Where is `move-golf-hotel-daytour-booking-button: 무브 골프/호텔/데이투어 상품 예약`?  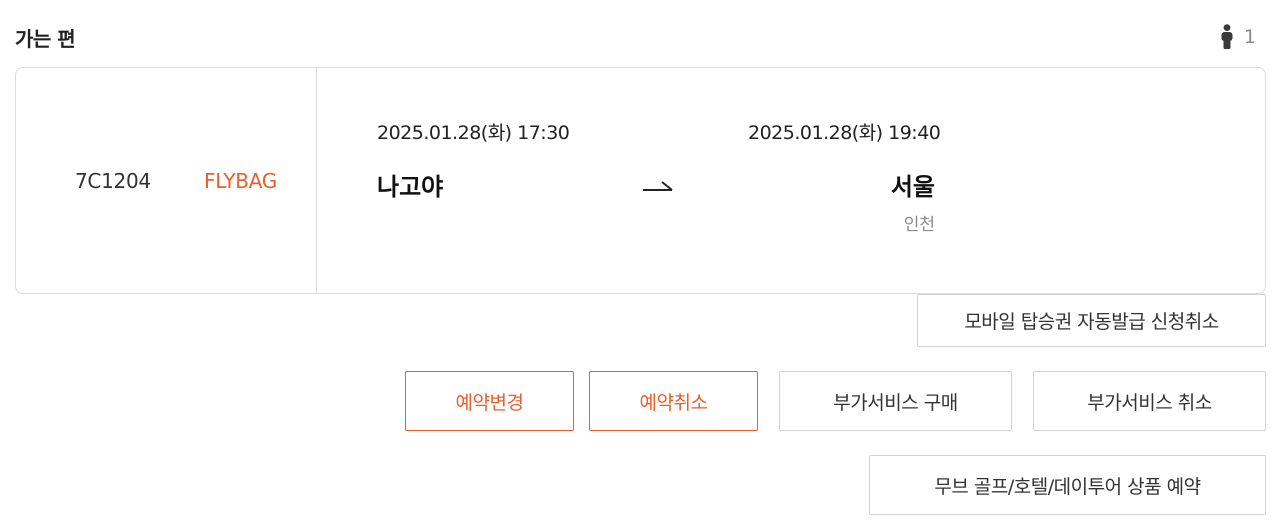 move-golf-hotel-daytour-booking-button: 무브 골프/호텔/데이투어 상품 예약 is located at coordinates (1067, 485).